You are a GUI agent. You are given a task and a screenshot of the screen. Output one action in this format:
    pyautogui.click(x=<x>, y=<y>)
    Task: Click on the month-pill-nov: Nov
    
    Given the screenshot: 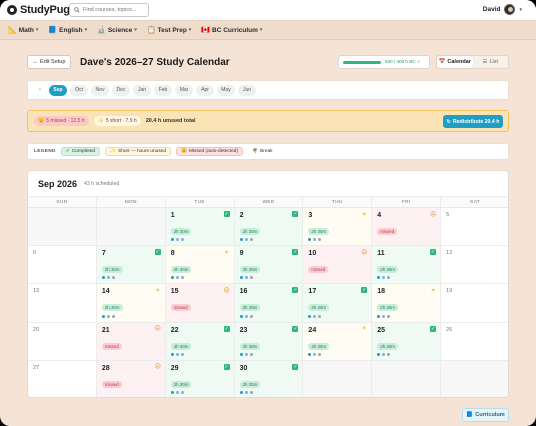 What is the action you would take?
    pyautogui.click(x=100, y=90)
    